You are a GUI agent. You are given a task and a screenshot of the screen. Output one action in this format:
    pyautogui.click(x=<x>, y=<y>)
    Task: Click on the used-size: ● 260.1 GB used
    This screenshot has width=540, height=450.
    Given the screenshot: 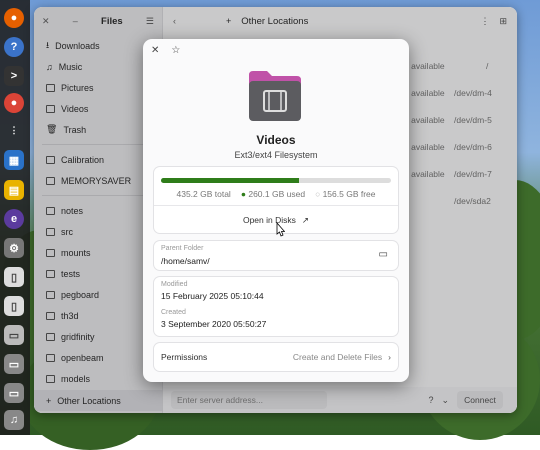 What is the action you would take?
    pyautogui.click(x=273, y=194)
    